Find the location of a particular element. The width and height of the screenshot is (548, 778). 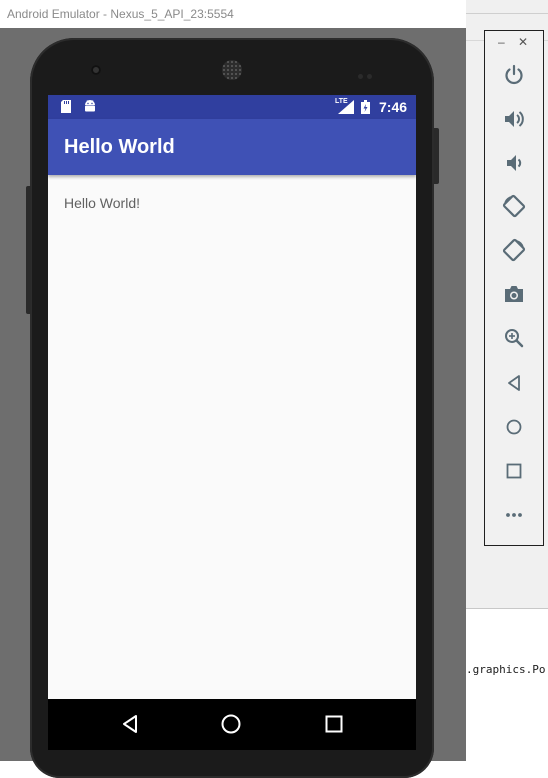

zoom-icon is located at coordinates (514, 338).